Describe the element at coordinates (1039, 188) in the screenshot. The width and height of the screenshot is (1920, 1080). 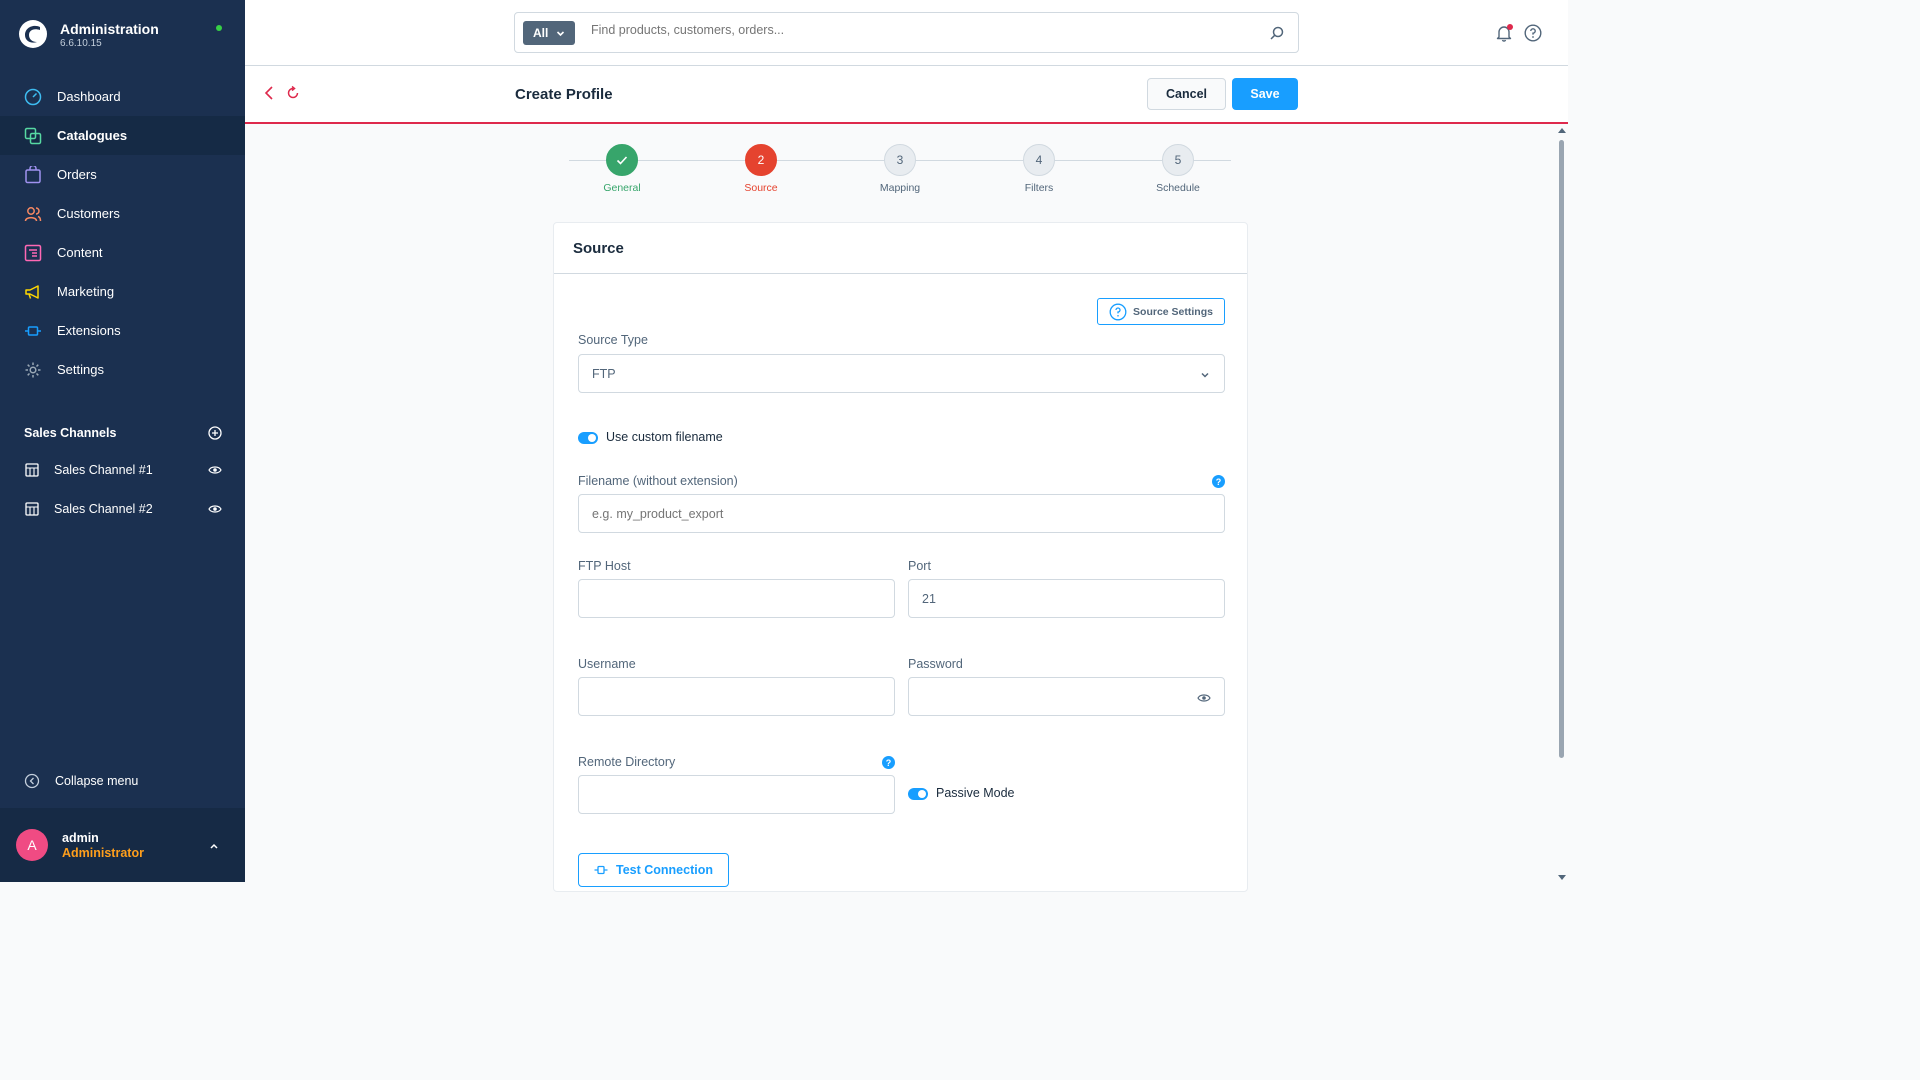
I see `step-label: Filters` at that location.